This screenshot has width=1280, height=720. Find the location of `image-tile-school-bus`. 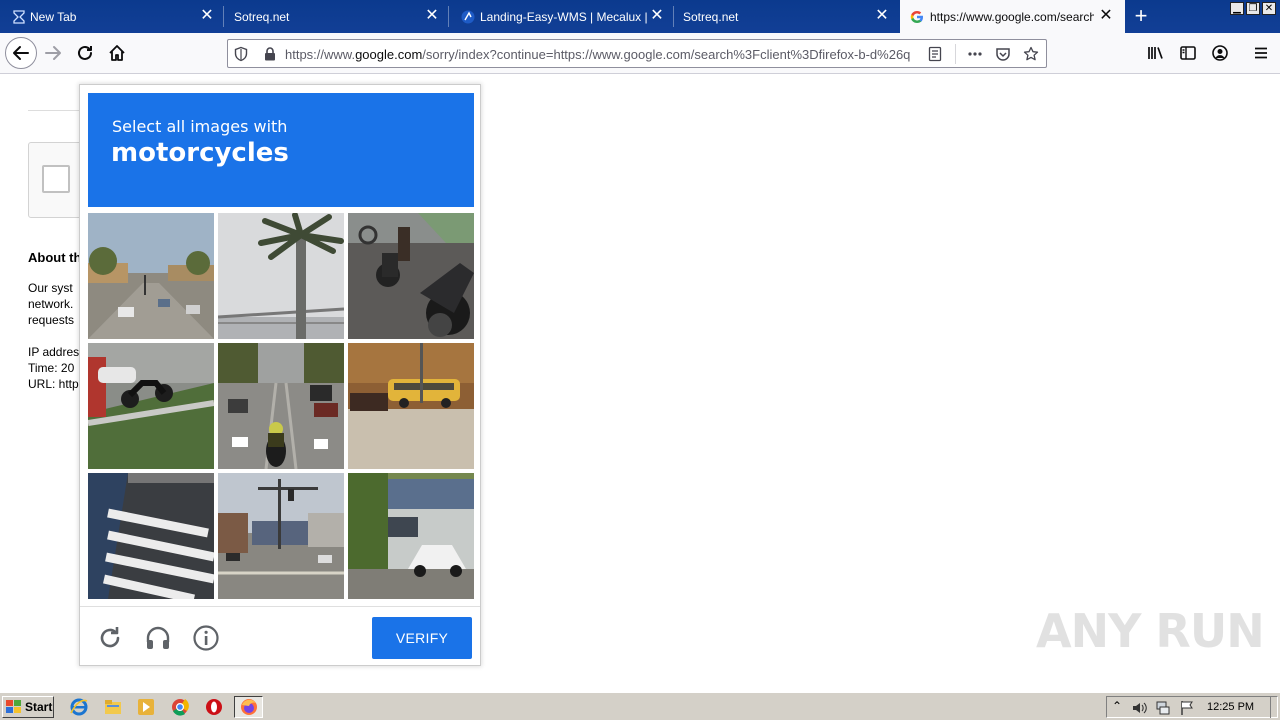

image-tile-school-bus is located at coordinates (411, 406).